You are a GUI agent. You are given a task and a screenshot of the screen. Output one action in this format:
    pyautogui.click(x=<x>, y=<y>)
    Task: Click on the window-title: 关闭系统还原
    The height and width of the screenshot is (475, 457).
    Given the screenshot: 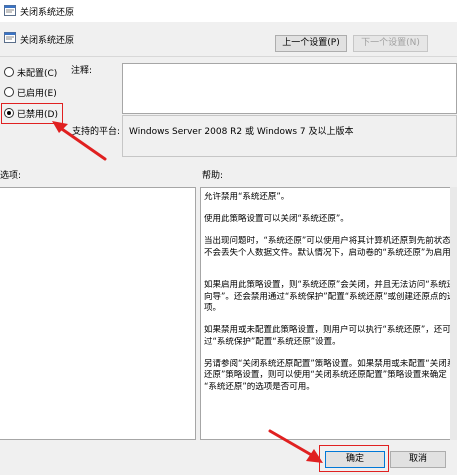 What is the action you would take?
    pyautogui.click(x=47, y=13)
    